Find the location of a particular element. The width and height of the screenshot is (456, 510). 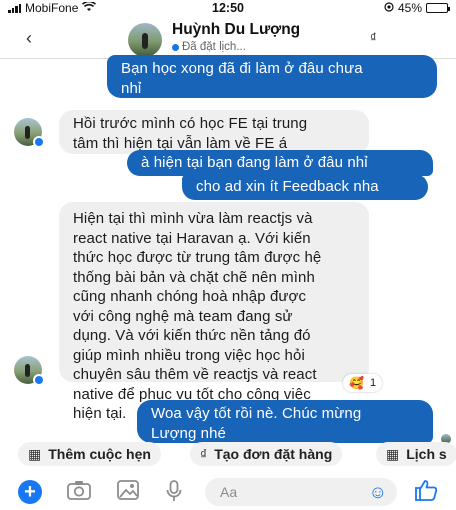

message-input-placeholder: Aa is located at coordinates (229, 492).